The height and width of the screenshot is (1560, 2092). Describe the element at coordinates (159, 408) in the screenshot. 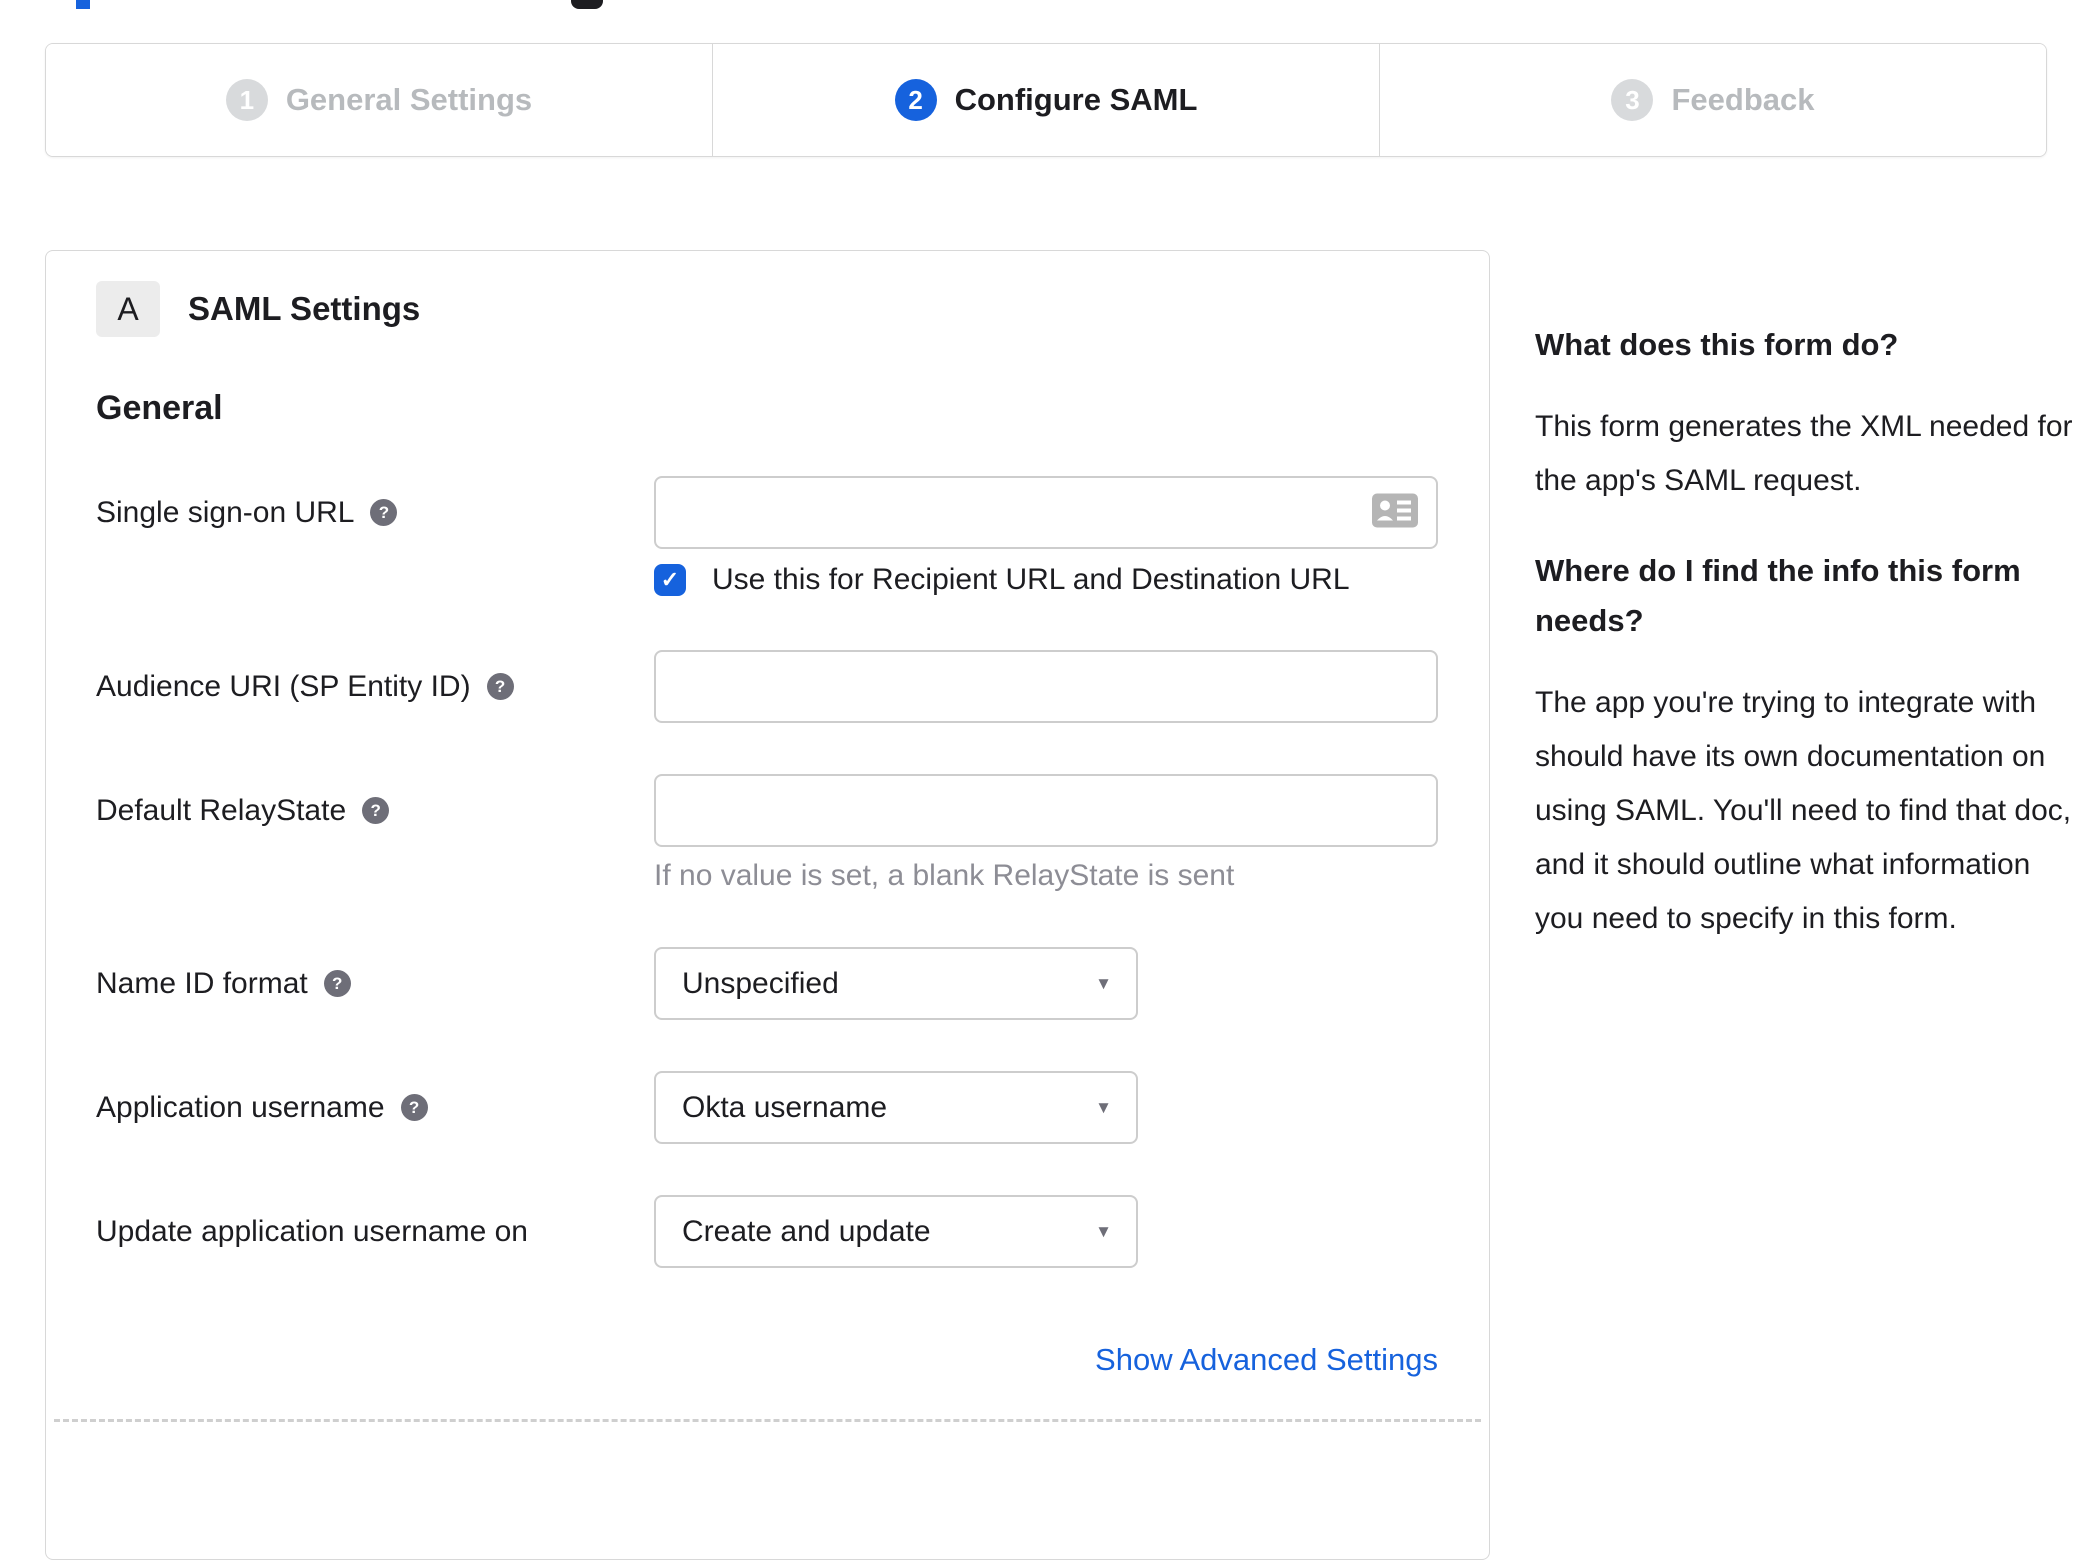

I see `general-group-title: General` at that location.